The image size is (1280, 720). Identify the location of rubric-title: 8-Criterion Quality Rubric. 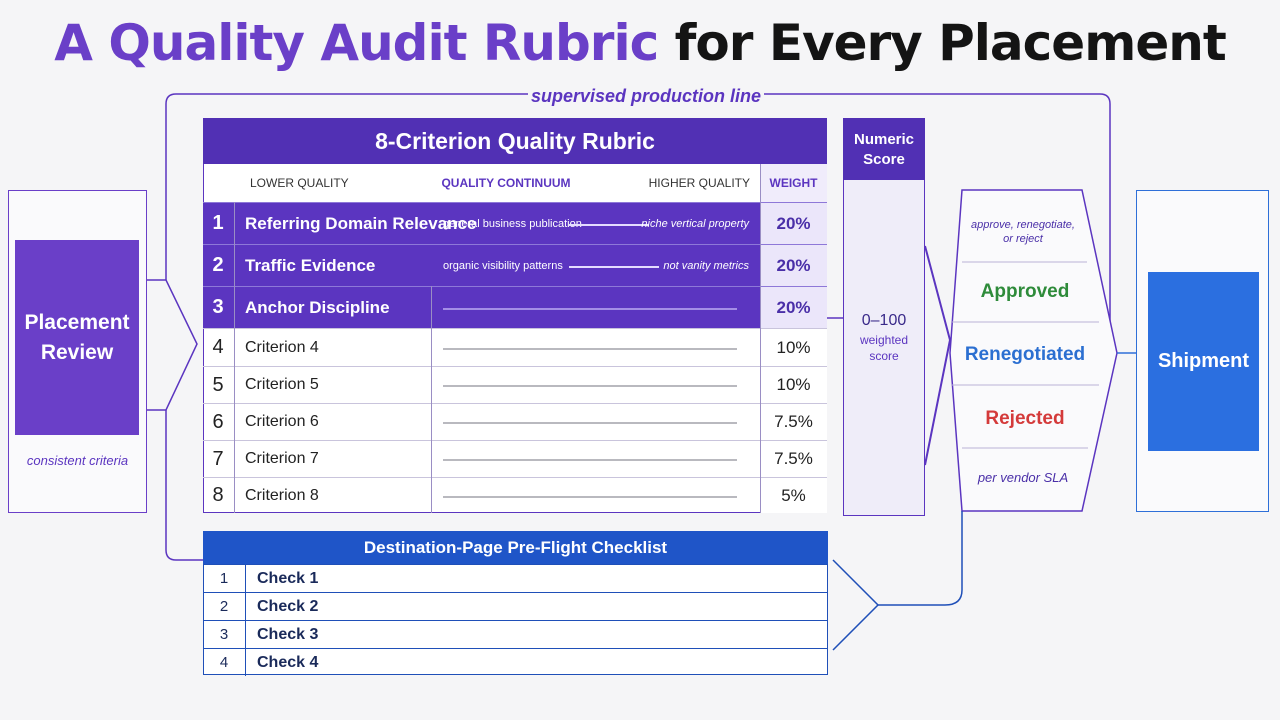
(515, 141).